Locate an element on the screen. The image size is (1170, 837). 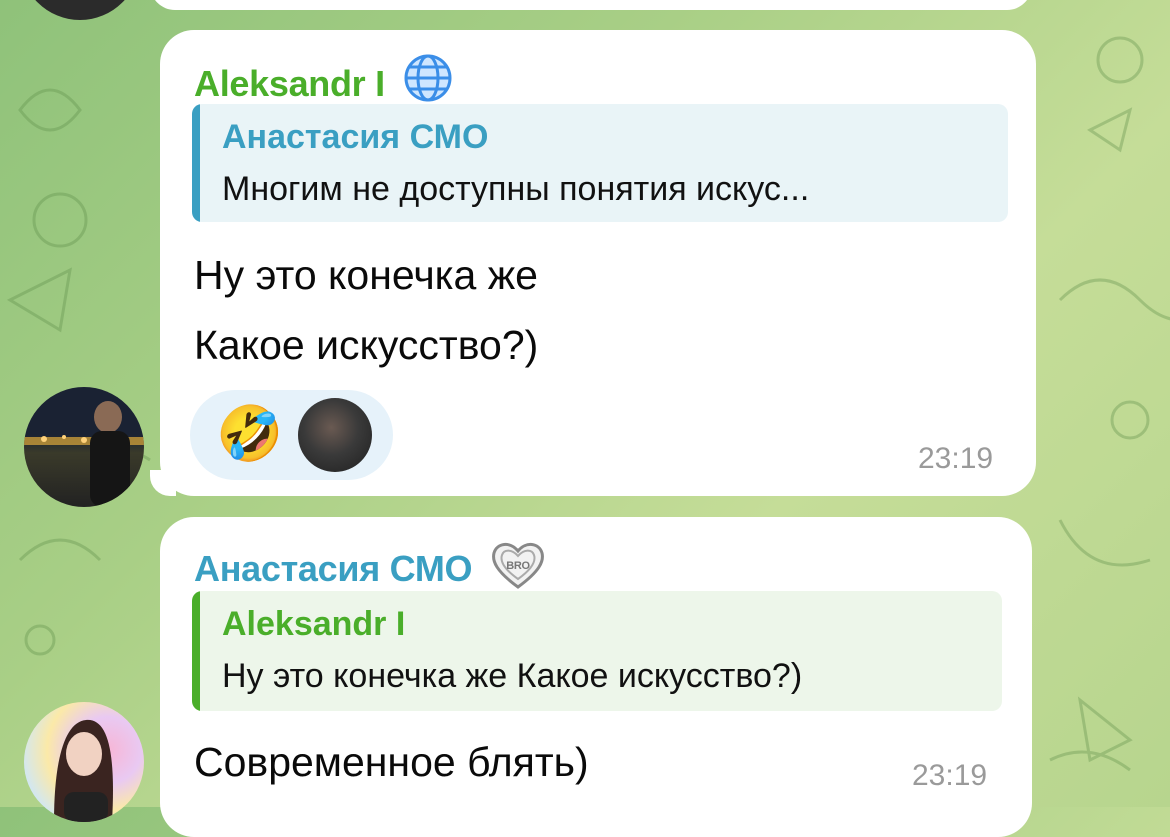
reply-sender-name: Aleksandr I is located at coordinates (314, 624).